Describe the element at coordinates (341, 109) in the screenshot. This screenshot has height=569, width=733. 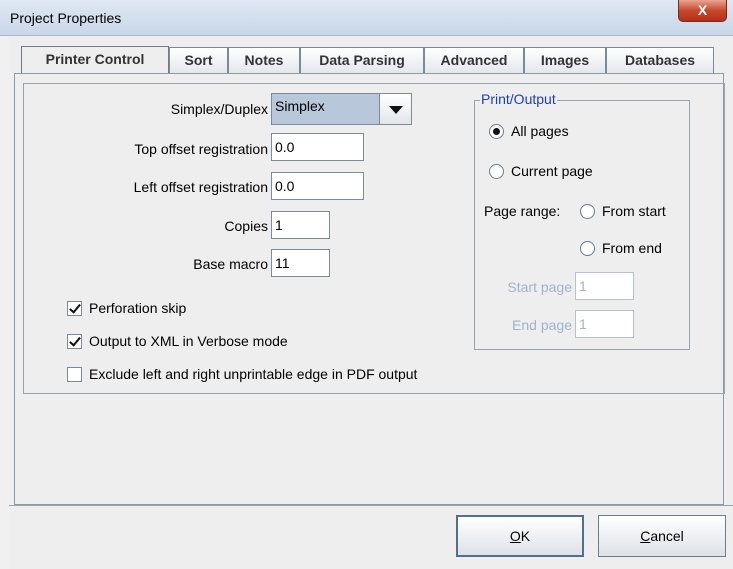
I see `simplex-duplex-select: Simplex` at that location.